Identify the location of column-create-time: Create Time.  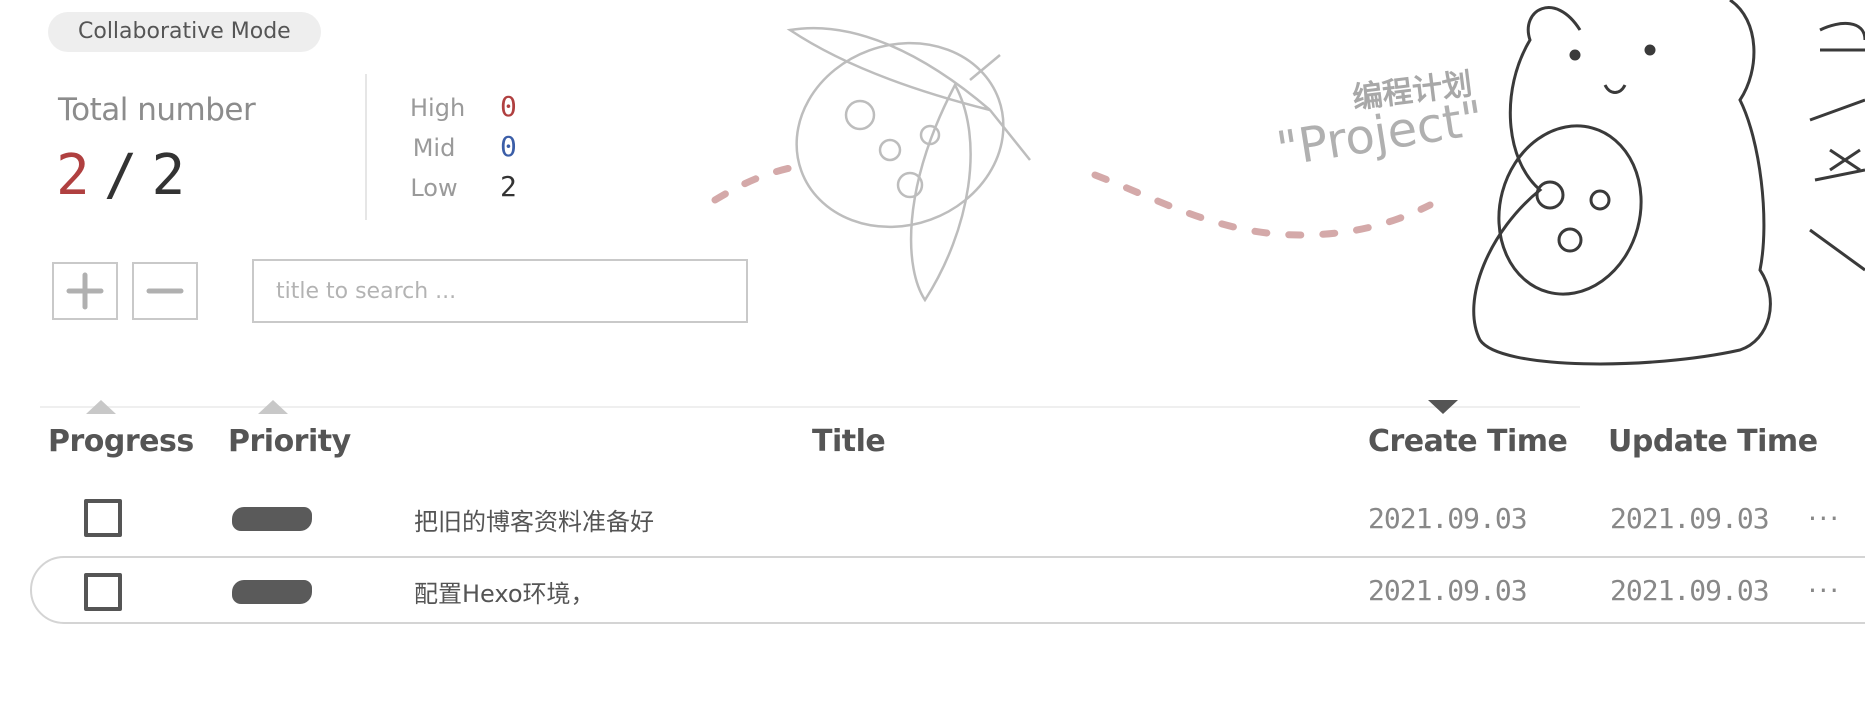
(1468, 441).